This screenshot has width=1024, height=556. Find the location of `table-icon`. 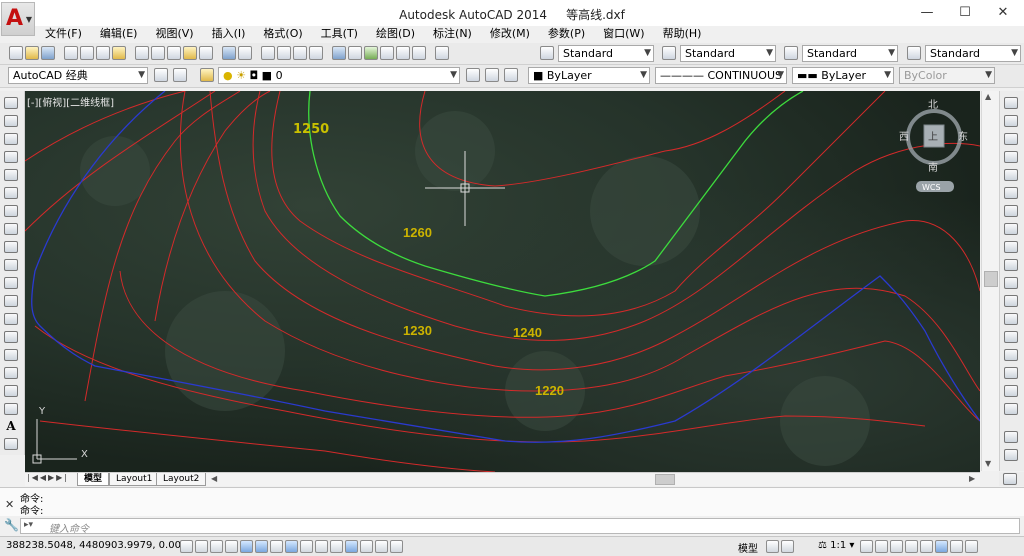

table-icon is located at coordinates (11, 409).